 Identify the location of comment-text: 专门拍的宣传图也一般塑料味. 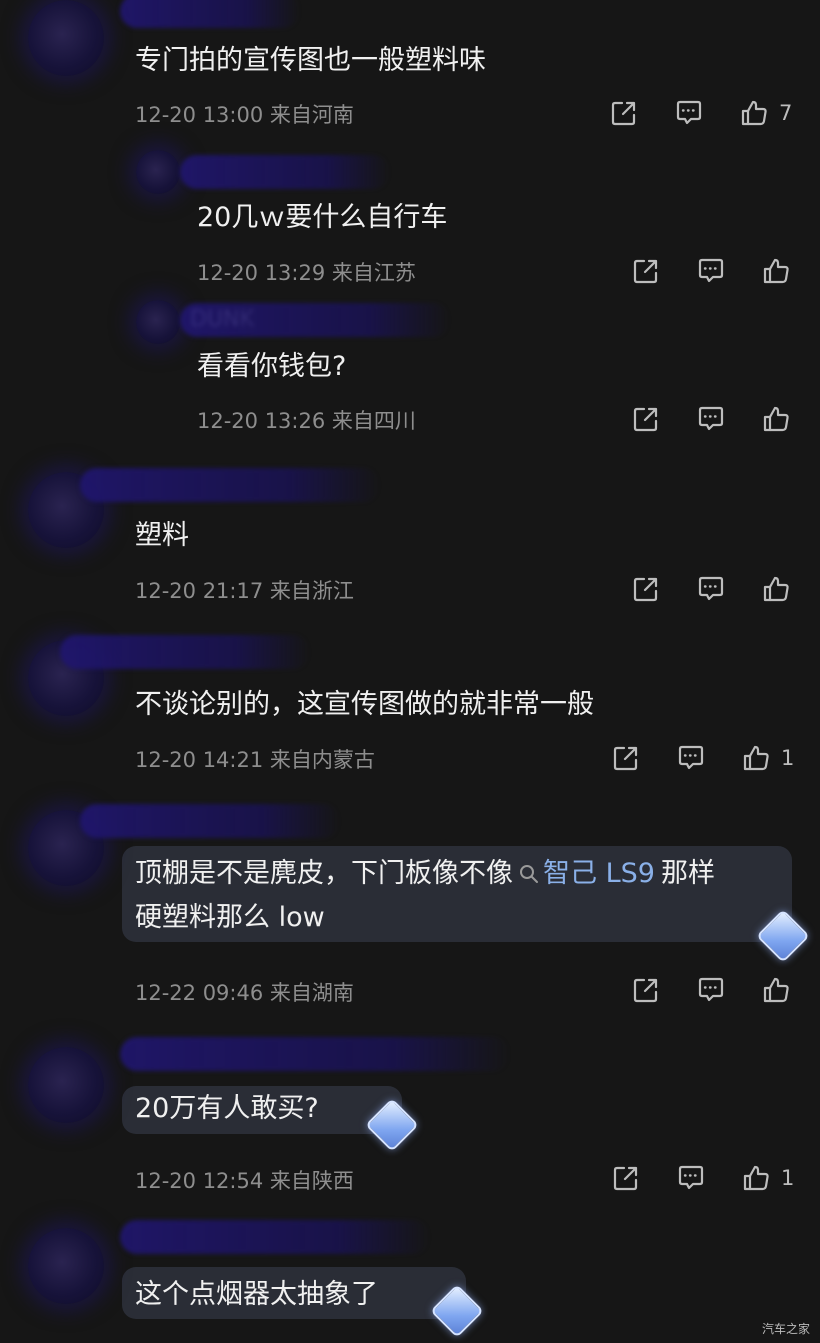
(310, 60).